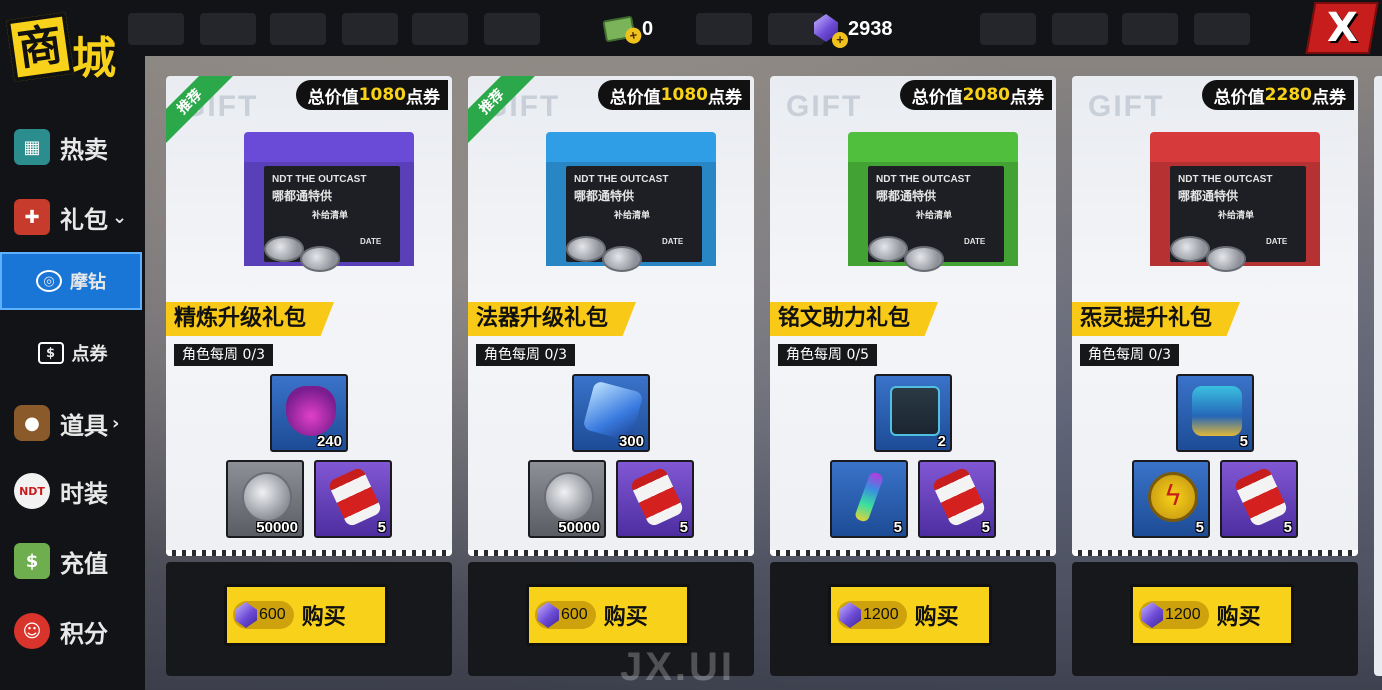 The width and height of the screenshot is (1382, 690). What do you see at coordinates (84, 425) in the screenshot?
I see `sidebar-item-label: 道具` at bounding box center [84, 425].